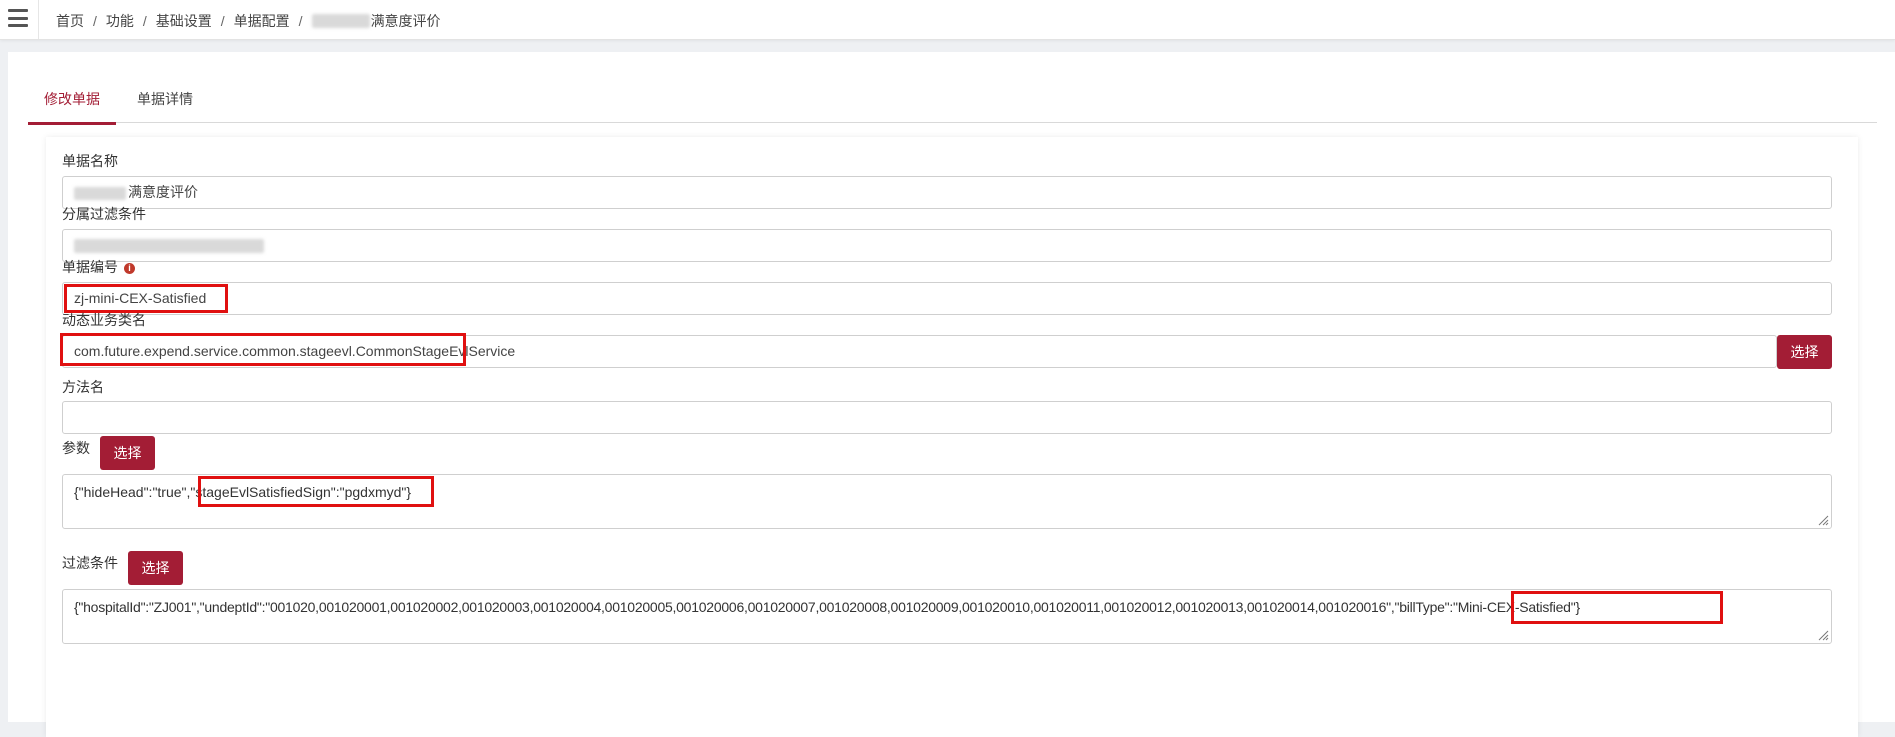  Describe the element at coordinates (947, 298) in the screenshot. I see `bill-code-input: zj-mini-CEX-Satisfied` at that location.